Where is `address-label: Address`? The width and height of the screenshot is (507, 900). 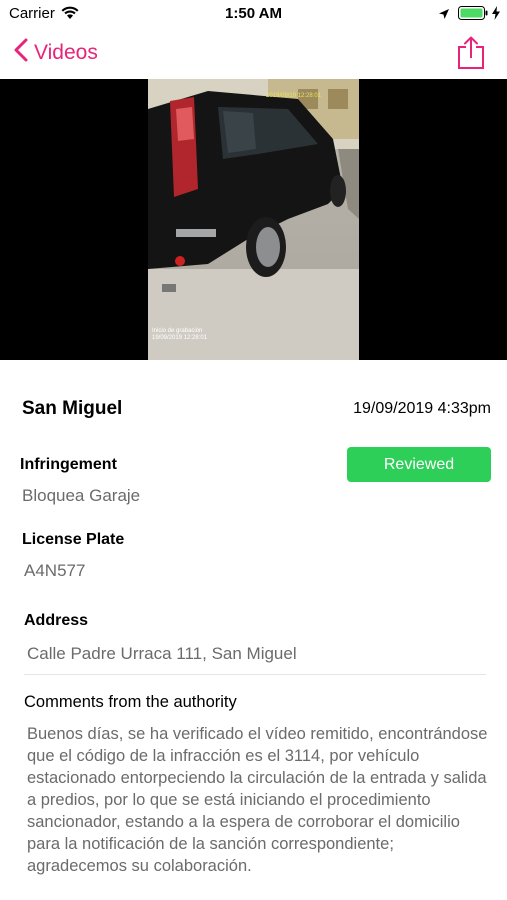
address-label: Address is located at coordinates (56, 620).